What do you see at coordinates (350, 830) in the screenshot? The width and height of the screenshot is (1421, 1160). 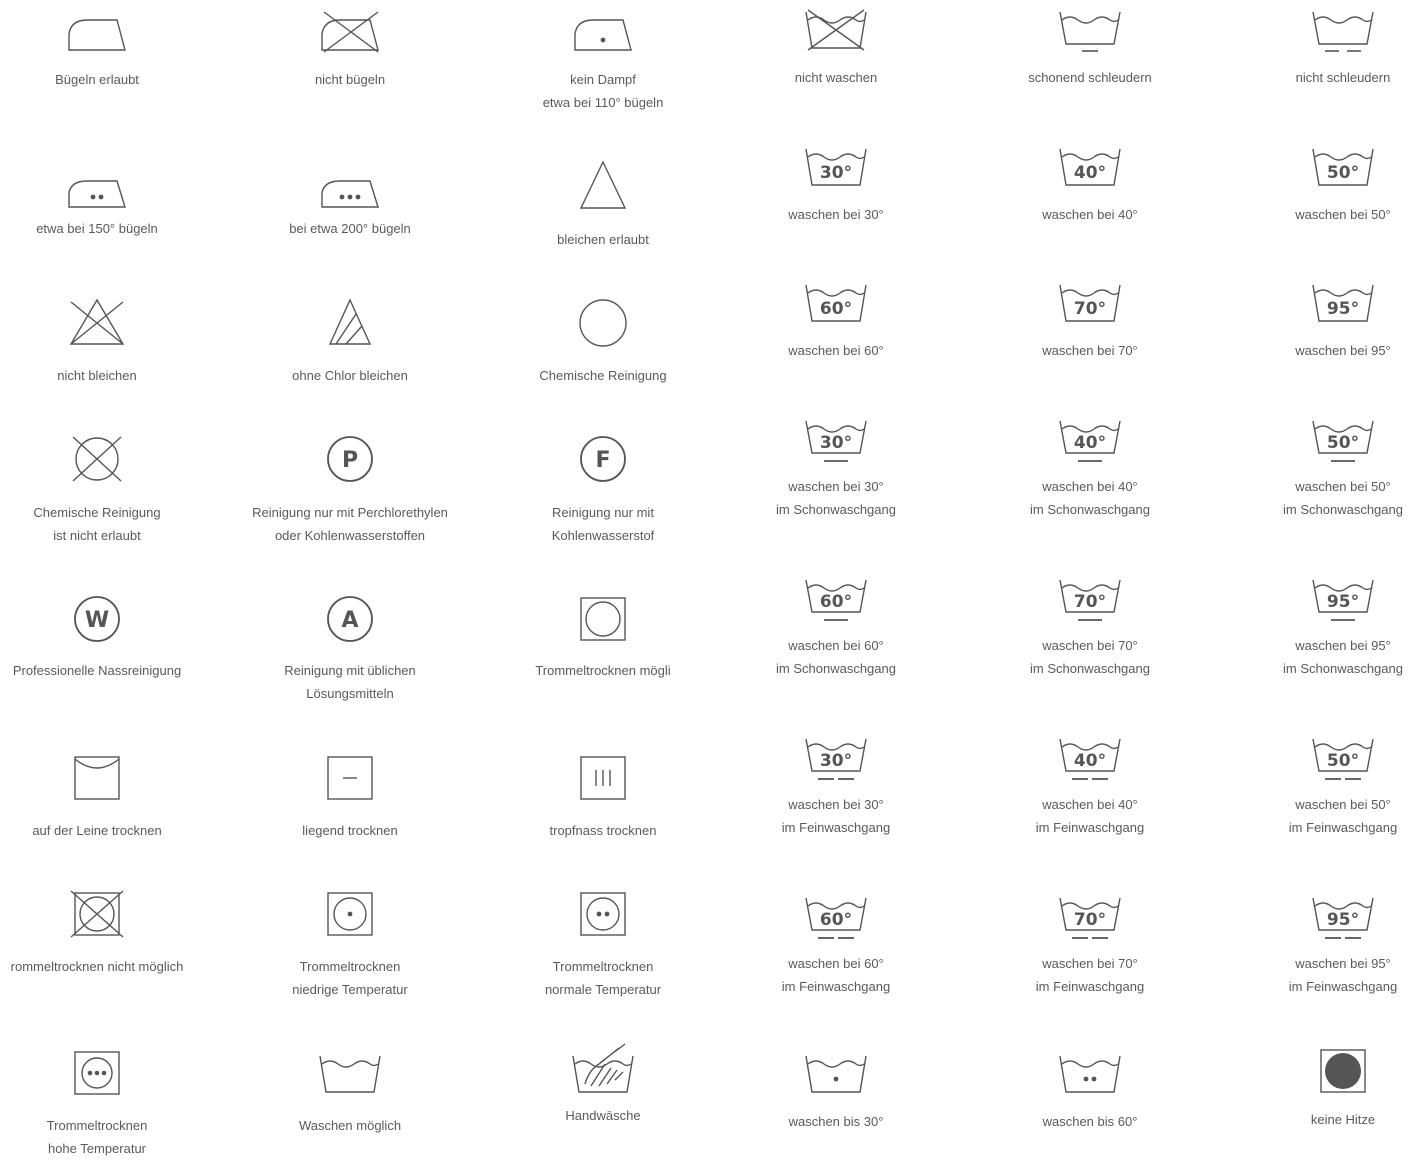 I see `symbol-label: liegend trocknen` at bounding box center [350, 830].